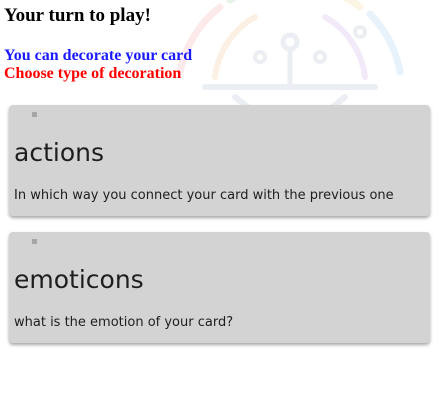  Describe the element at coordinates (77, 15) in the screenshot. I see `page-title: Your turn to play!` at that location.